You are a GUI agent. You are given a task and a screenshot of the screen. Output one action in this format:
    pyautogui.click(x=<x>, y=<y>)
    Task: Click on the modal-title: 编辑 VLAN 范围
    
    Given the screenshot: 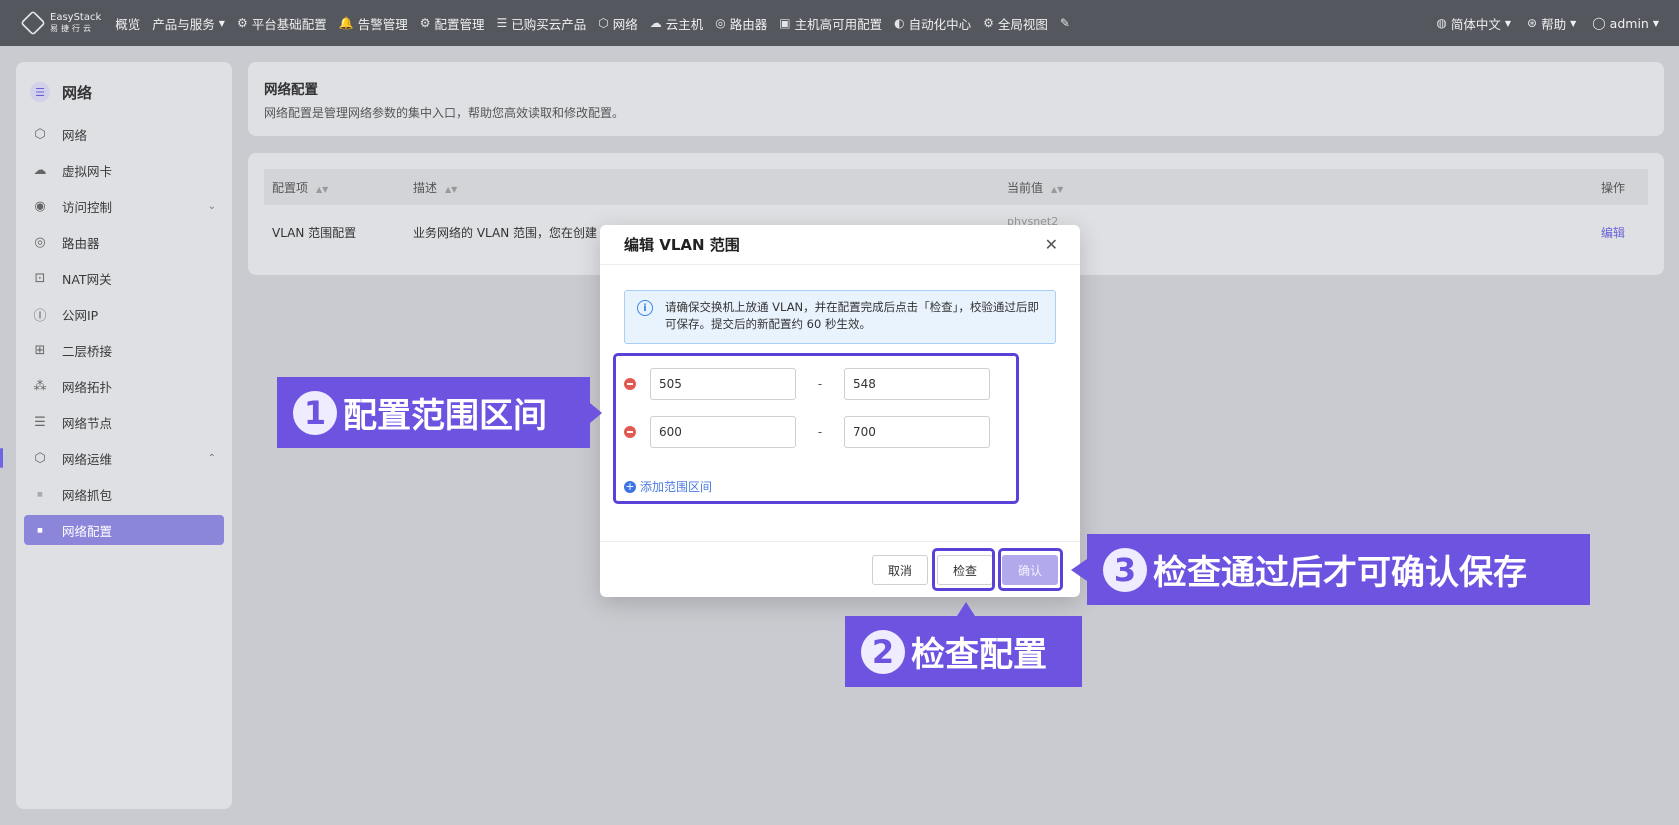 What is the action you would take?
    pyautogui.click(x=682, y=245)
    